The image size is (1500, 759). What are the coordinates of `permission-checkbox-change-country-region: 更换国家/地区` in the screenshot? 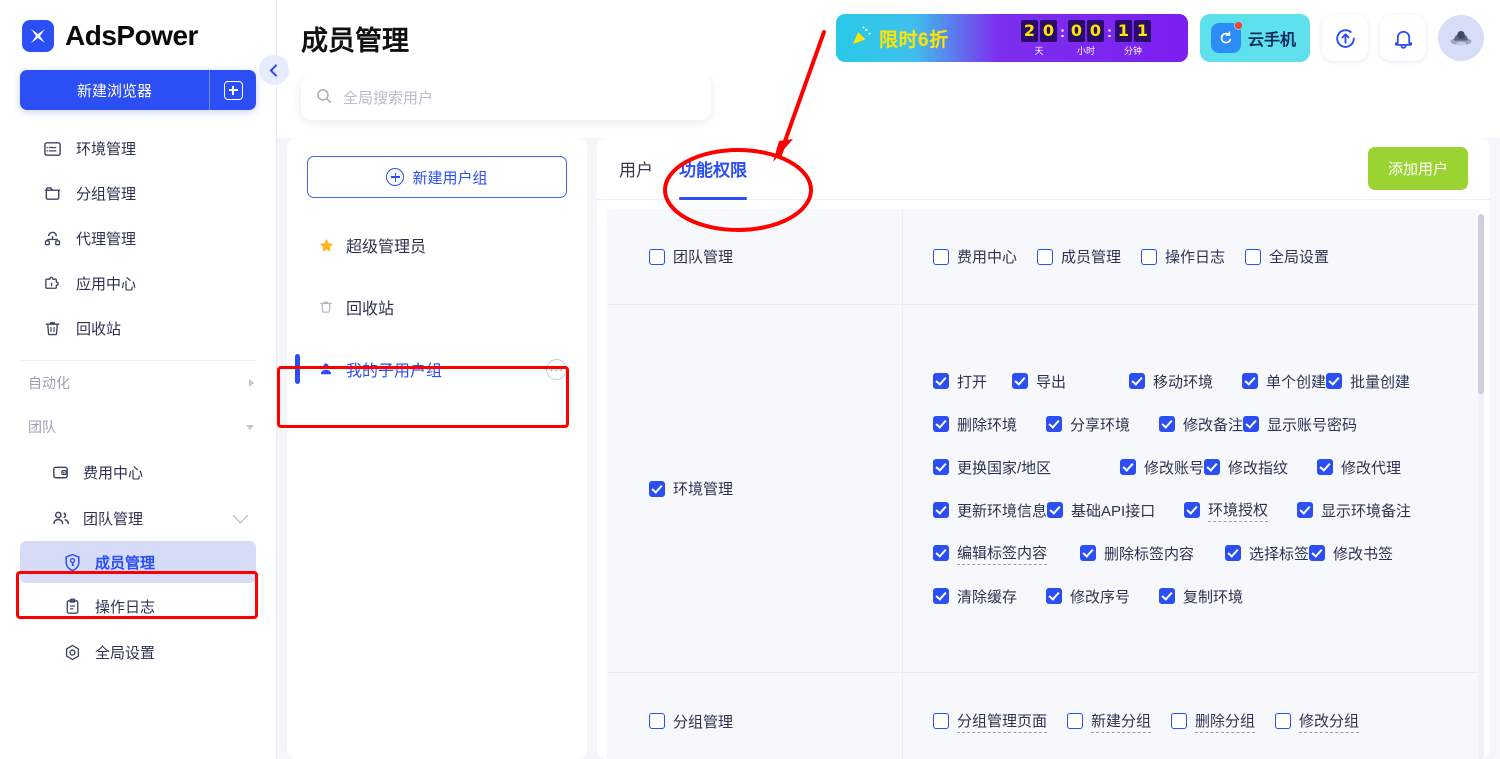 It's located at (1026, 467).